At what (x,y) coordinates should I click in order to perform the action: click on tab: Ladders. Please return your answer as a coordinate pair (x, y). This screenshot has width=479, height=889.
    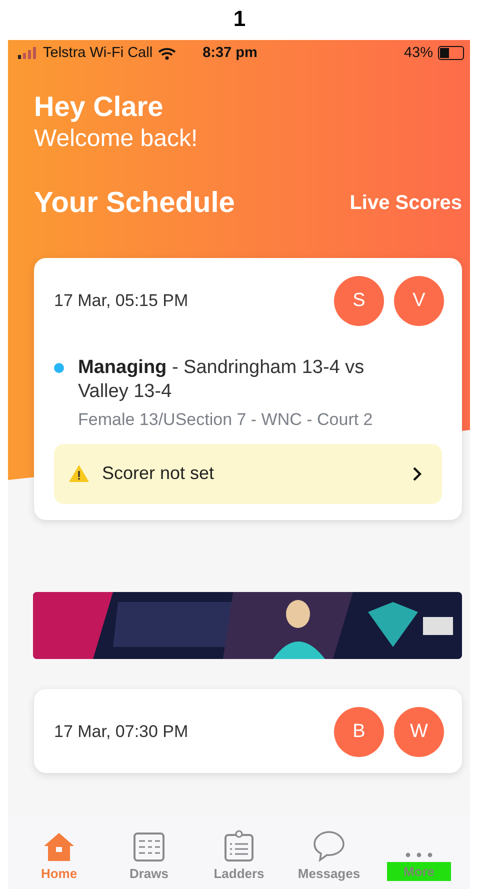
    Looking at the image, I should click on (239, 855).